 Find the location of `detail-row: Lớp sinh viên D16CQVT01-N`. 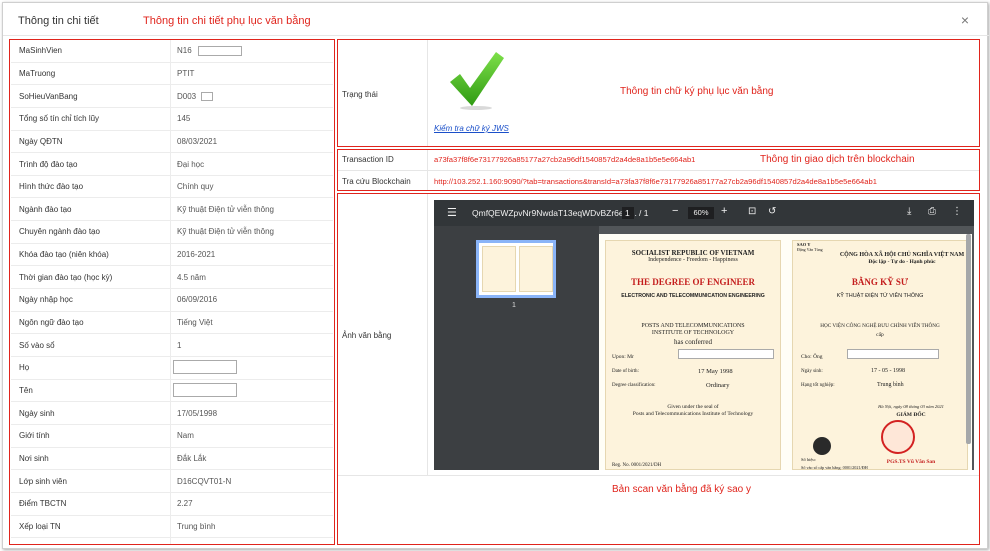

detail-row: Lớp sinh viên D16CQVT01-N is located at coordinates (172, 481).